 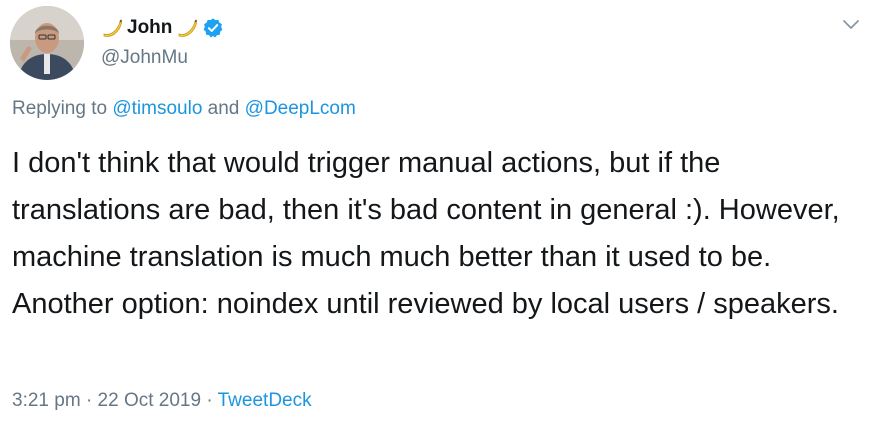 I want to click on tweet-source-link: TweetDeck, so click(x=265, y=400).